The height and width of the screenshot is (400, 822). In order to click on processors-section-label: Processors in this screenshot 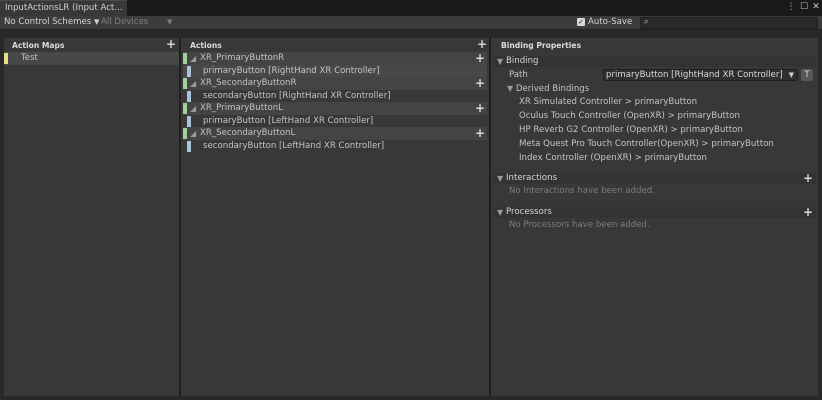, I will do `click(529, 212)`.